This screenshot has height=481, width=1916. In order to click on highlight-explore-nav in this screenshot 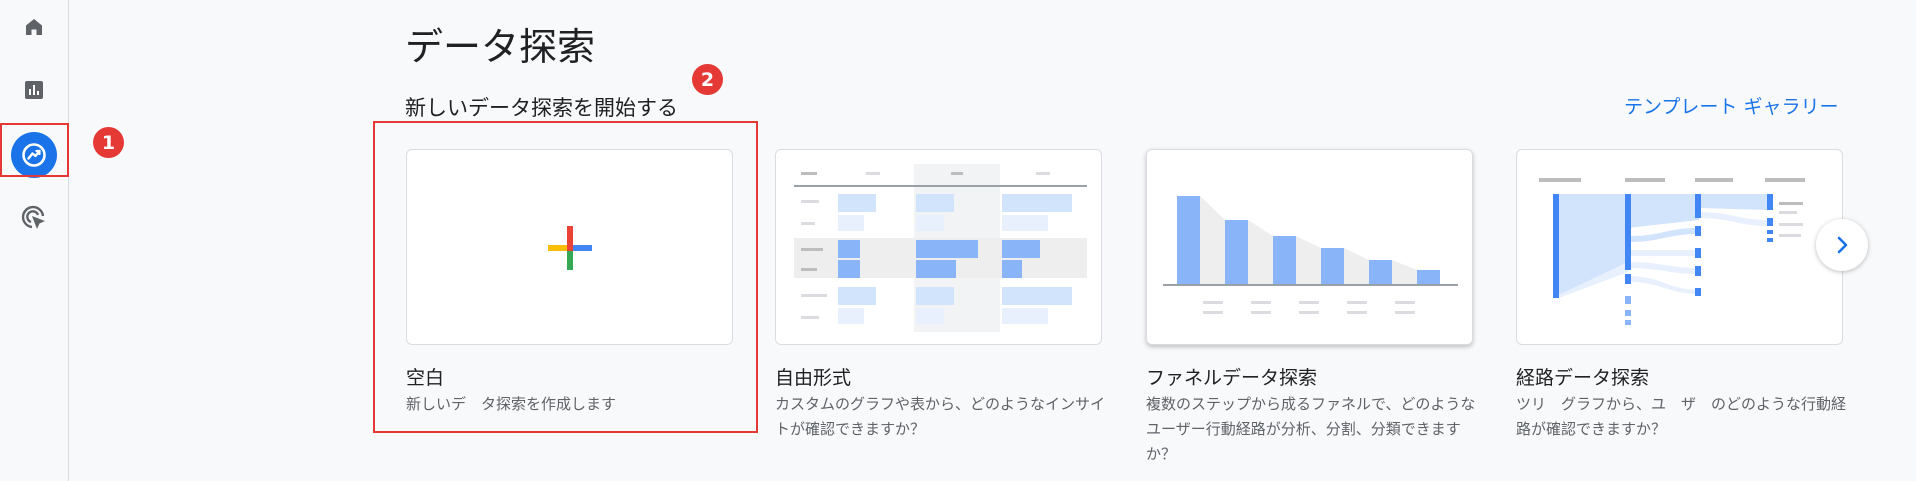, I will do `click(34, 150)`.